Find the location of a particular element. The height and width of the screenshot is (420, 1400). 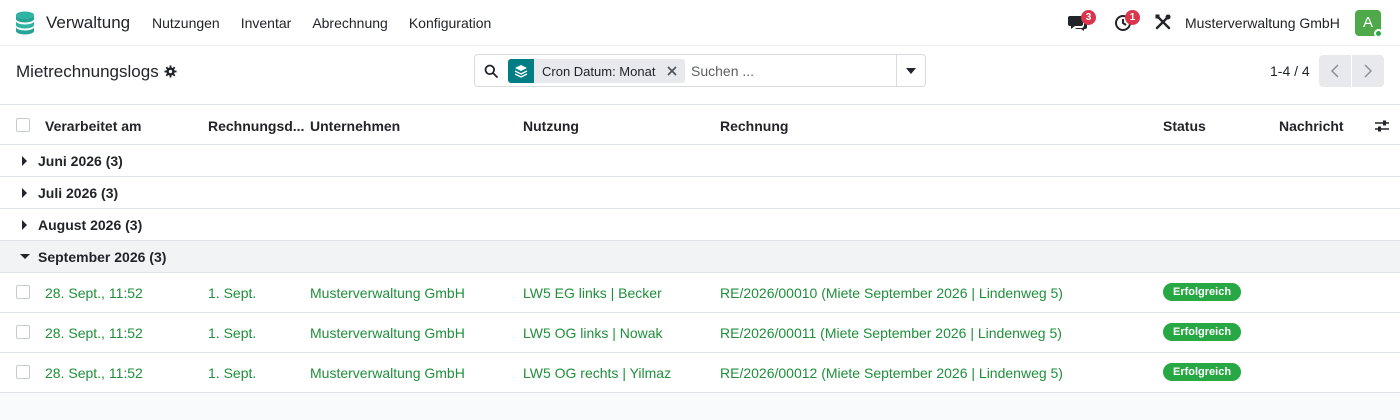

column-header-invoice: Rechnung is located at coordinates (754, 126).